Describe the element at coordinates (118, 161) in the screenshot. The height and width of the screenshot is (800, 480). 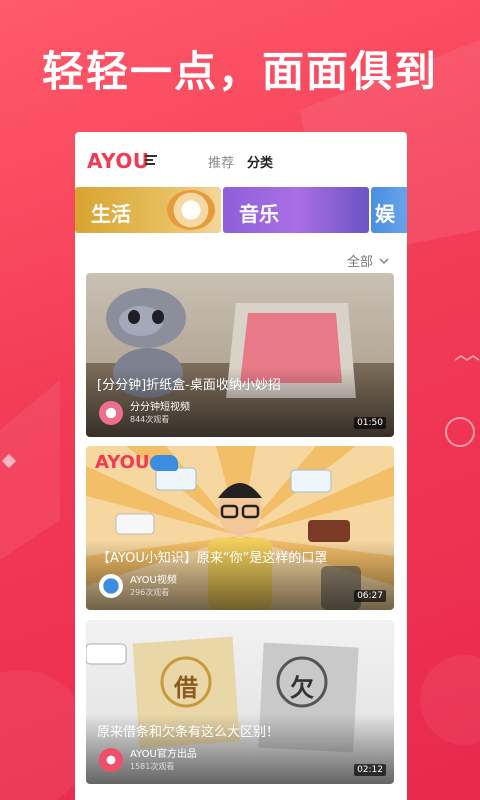
I see `app-logo: AYOU` at that location.